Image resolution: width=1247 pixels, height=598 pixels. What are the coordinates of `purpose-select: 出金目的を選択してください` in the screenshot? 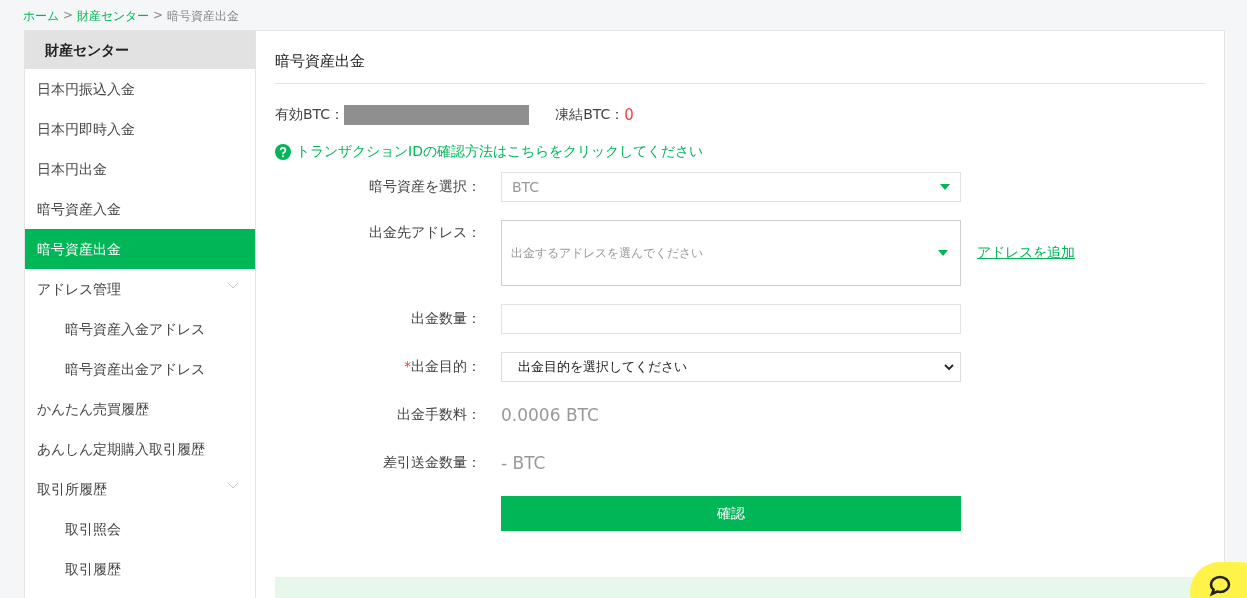 It's located at (731, 367).